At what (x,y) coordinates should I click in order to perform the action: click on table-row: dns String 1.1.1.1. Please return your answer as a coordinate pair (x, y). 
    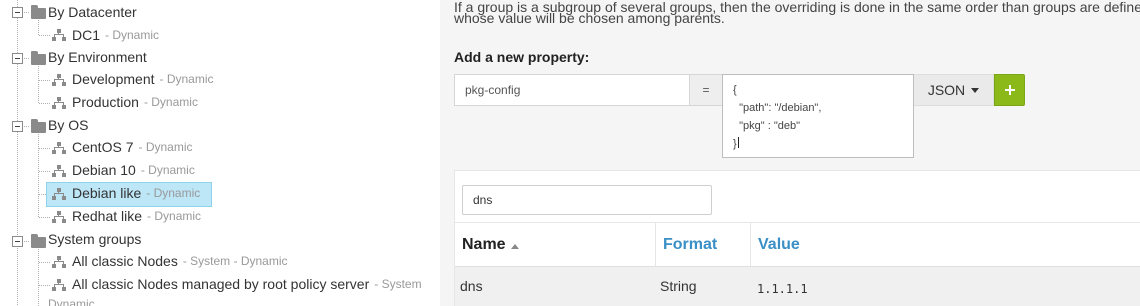
    Looking at the image, I should click on (797, 286).